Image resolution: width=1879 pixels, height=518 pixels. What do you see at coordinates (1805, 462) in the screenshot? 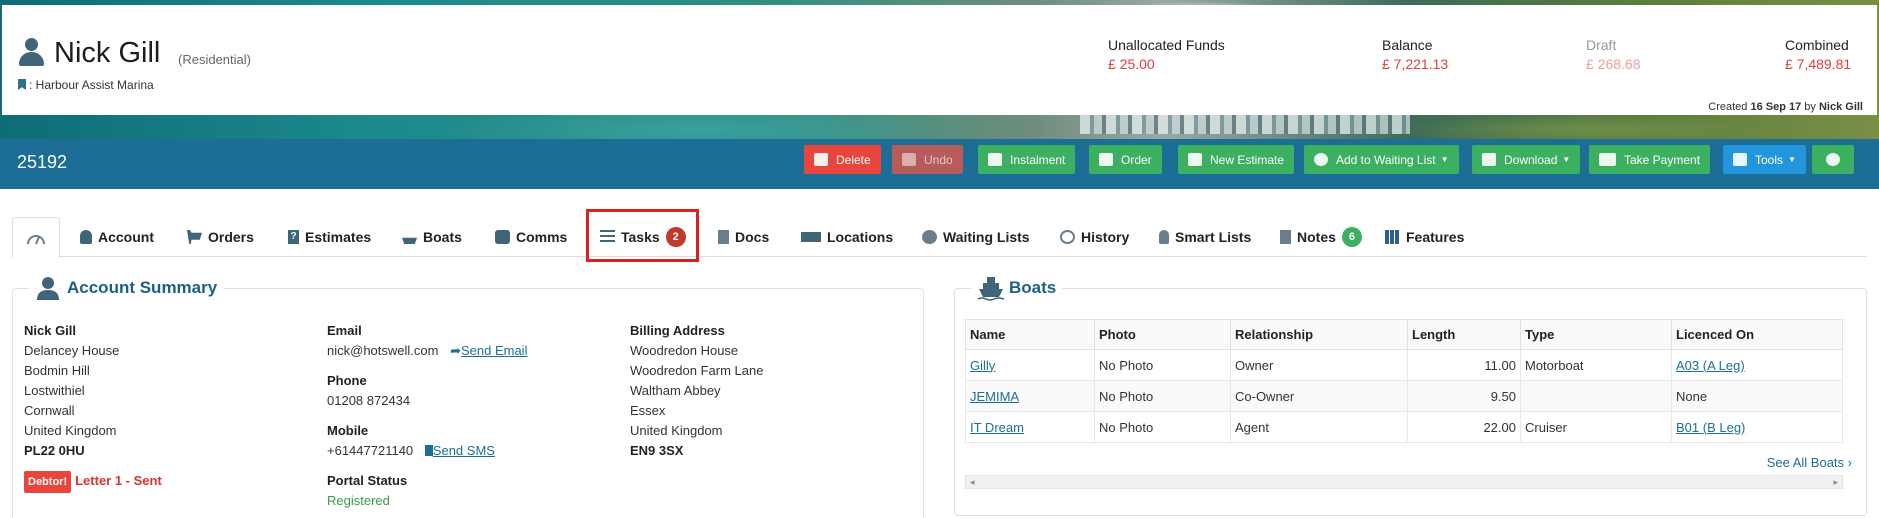
I see `see-all-label: See All Boats` at bounding box center [1805, 462].